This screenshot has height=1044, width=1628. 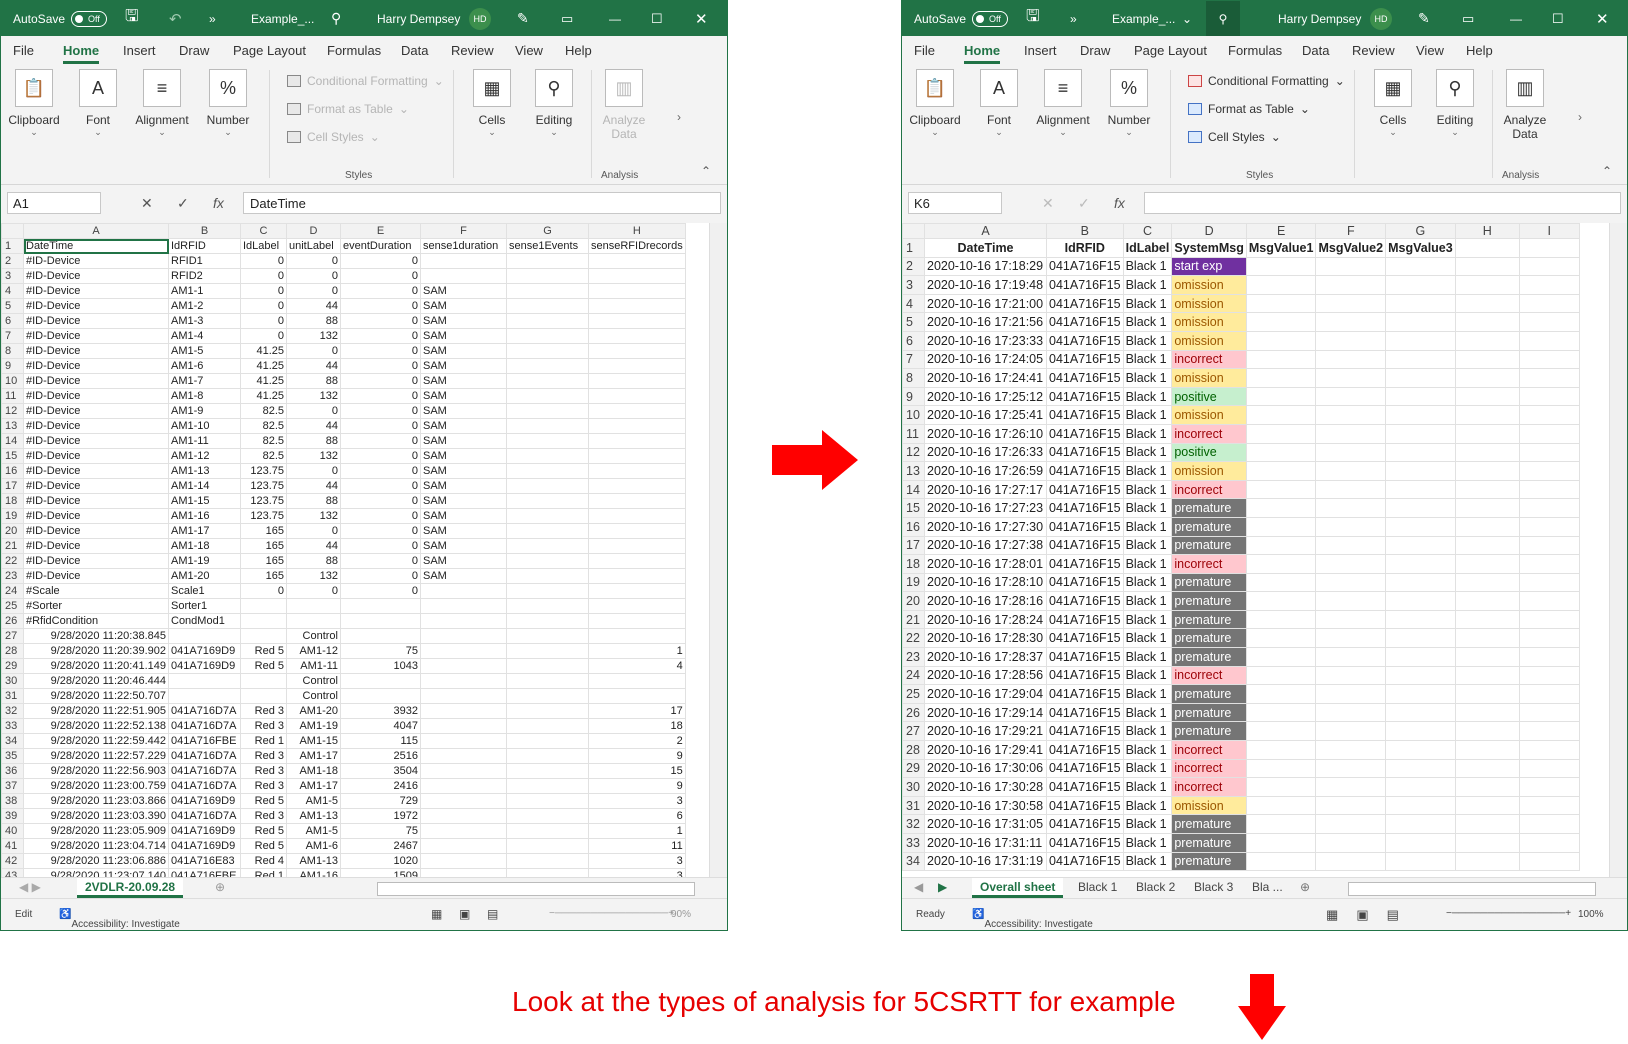 I want to click on menu-tab-draw: Draw, so click(x=194, y=50).